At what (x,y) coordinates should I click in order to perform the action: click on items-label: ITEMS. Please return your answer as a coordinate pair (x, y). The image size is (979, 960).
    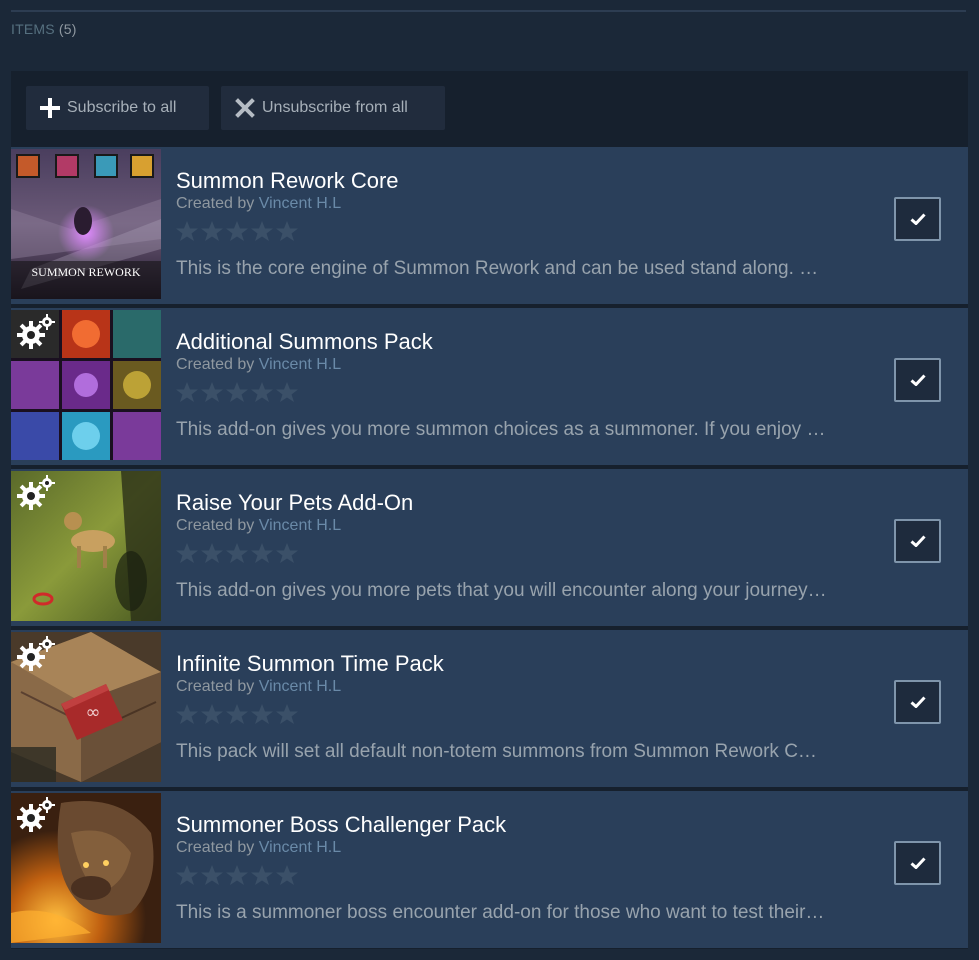
    Looking at the image, I should click on (33, 29).